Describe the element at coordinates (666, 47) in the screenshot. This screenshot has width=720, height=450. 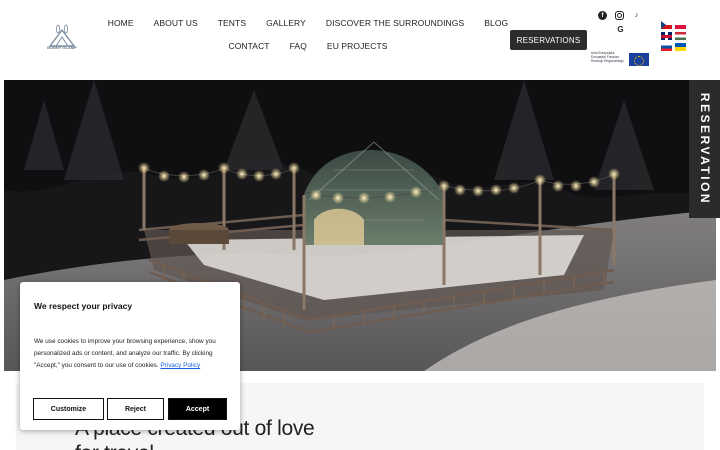
I see `flag-sk-icon` at that location.